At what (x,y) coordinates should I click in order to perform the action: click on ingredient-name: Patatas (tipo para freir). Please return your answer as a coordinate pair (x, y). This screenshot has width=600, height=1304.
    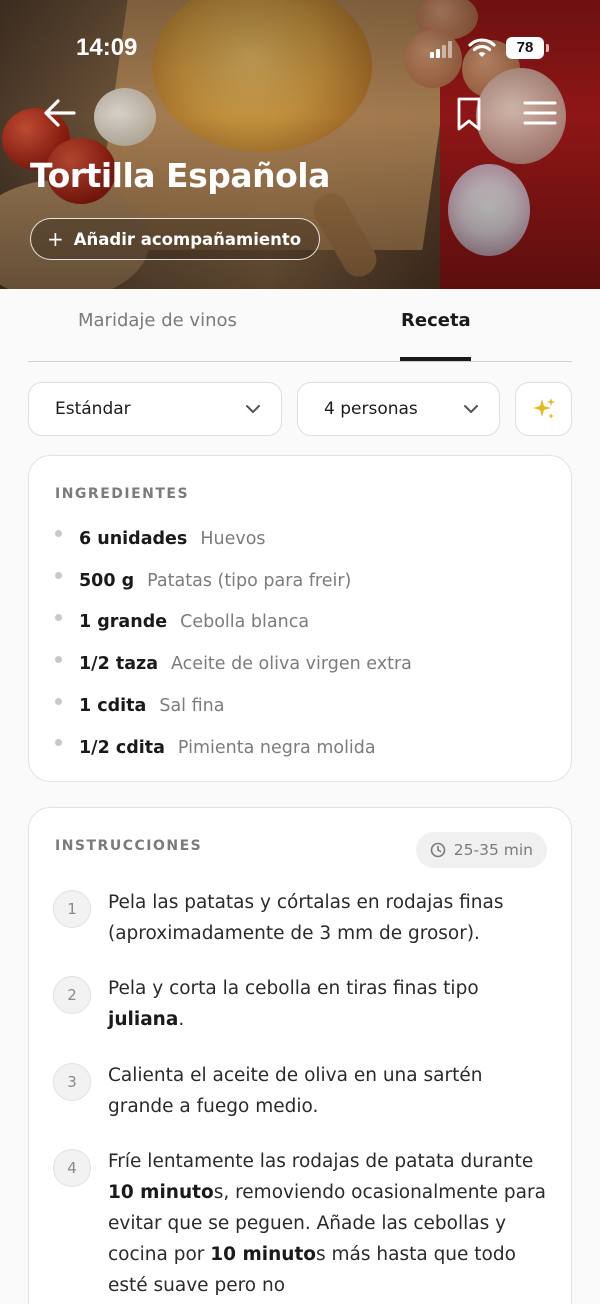
    Looking at the image, I should click on (249, 580).